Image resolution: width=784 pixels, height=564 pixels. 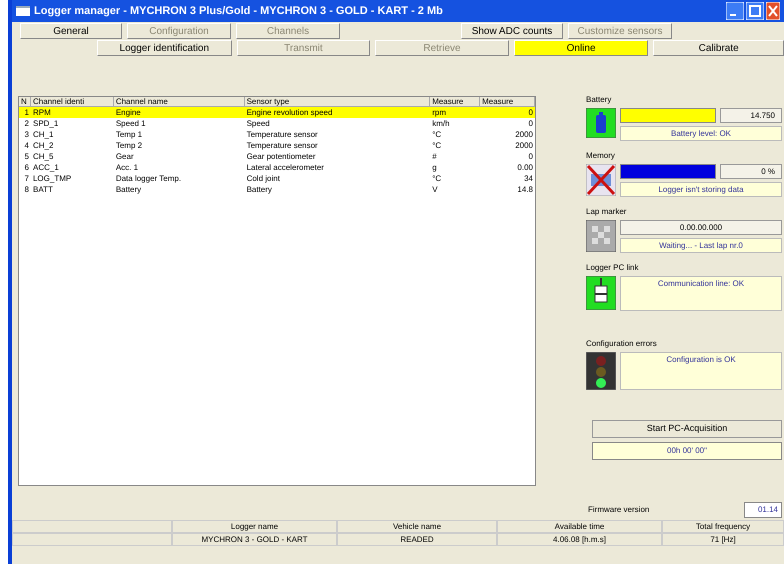 What do you see at coordinates (701, 371) in the screenshot?
I see `status-message: Configuration is OK` at bounding box center [701, 371].